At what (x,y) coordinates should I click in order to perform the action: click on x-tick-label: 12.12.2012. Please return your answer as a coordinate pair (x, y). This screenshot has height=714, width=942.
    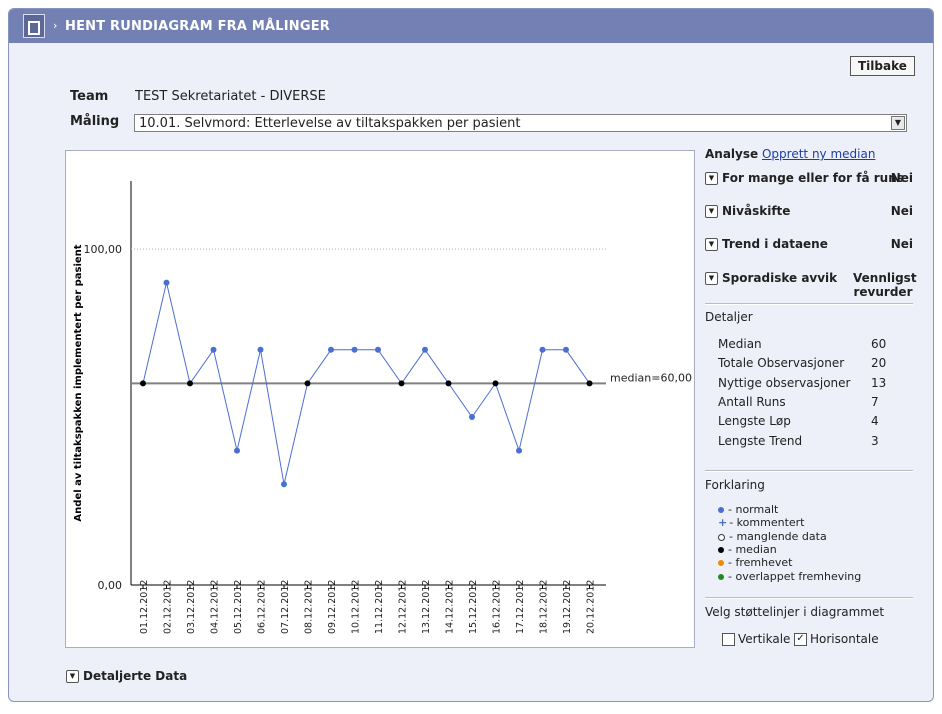
    Looking at the image, I should click on (403, 607).